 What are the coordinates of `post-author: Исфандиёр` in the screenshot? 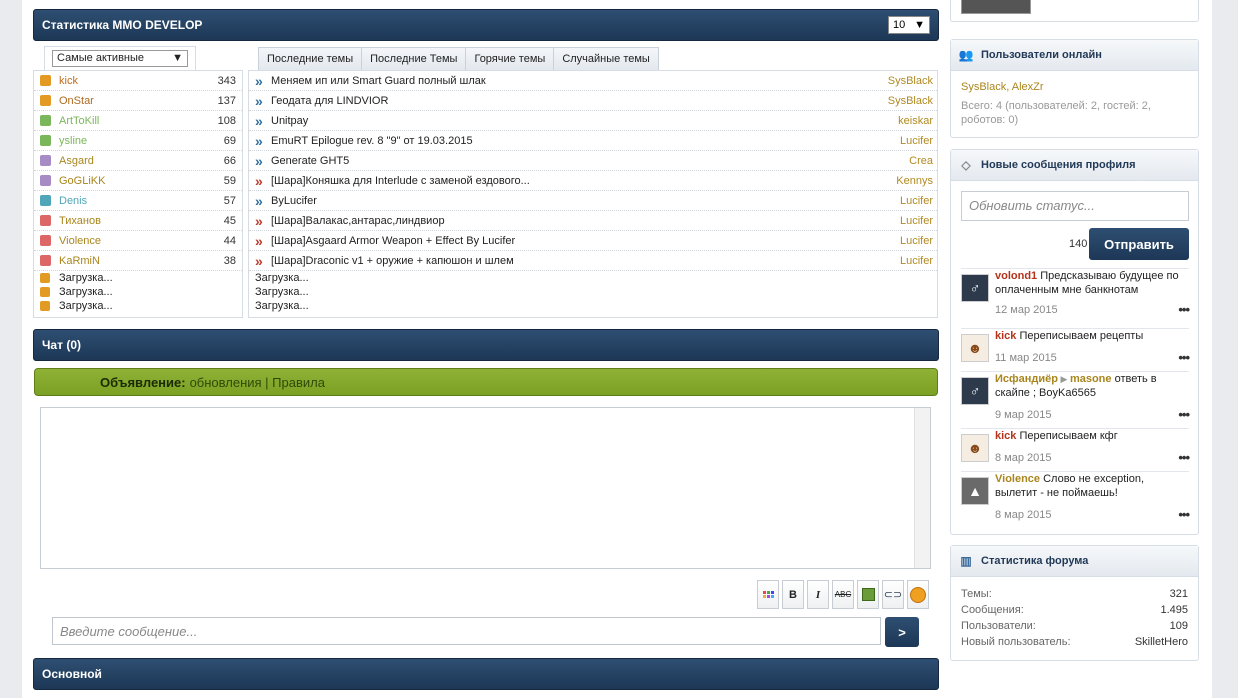 It's located at (1026, 379).